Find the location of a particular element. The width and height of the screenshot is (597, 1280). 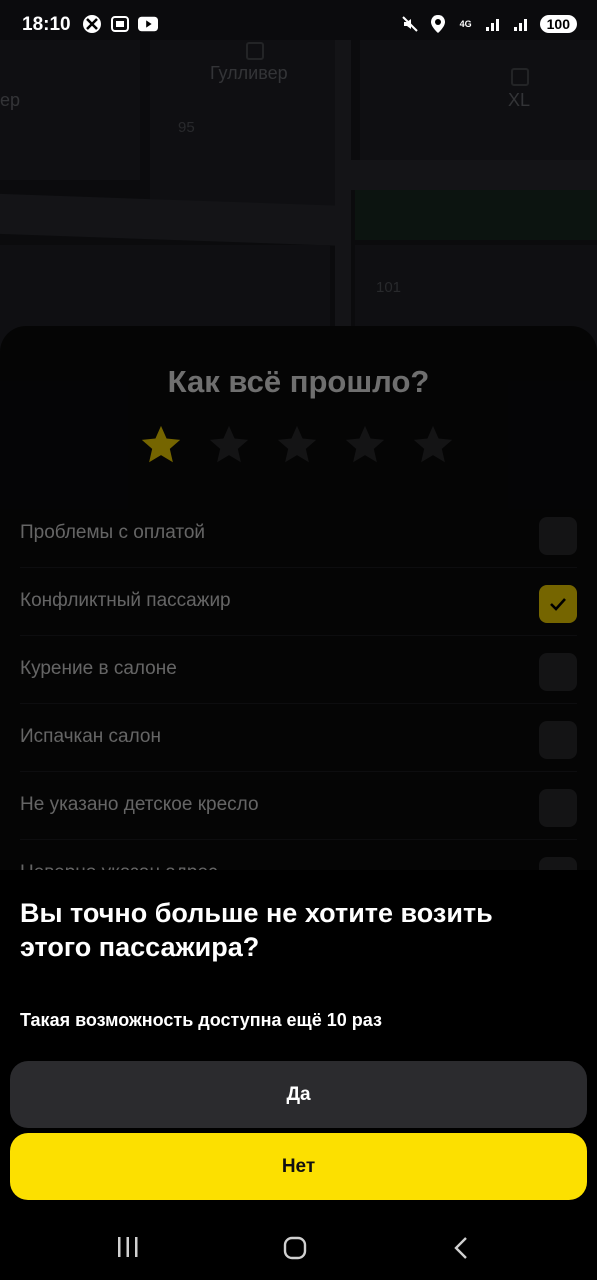

checkmark-icon is located at coordinates (558, 604).